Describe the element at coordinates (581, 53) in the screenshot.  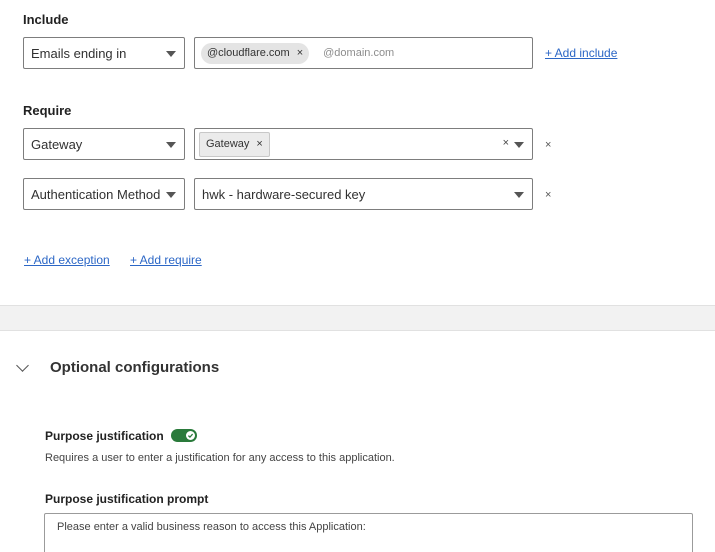
I see `add-include-link: + Add include` at that location.